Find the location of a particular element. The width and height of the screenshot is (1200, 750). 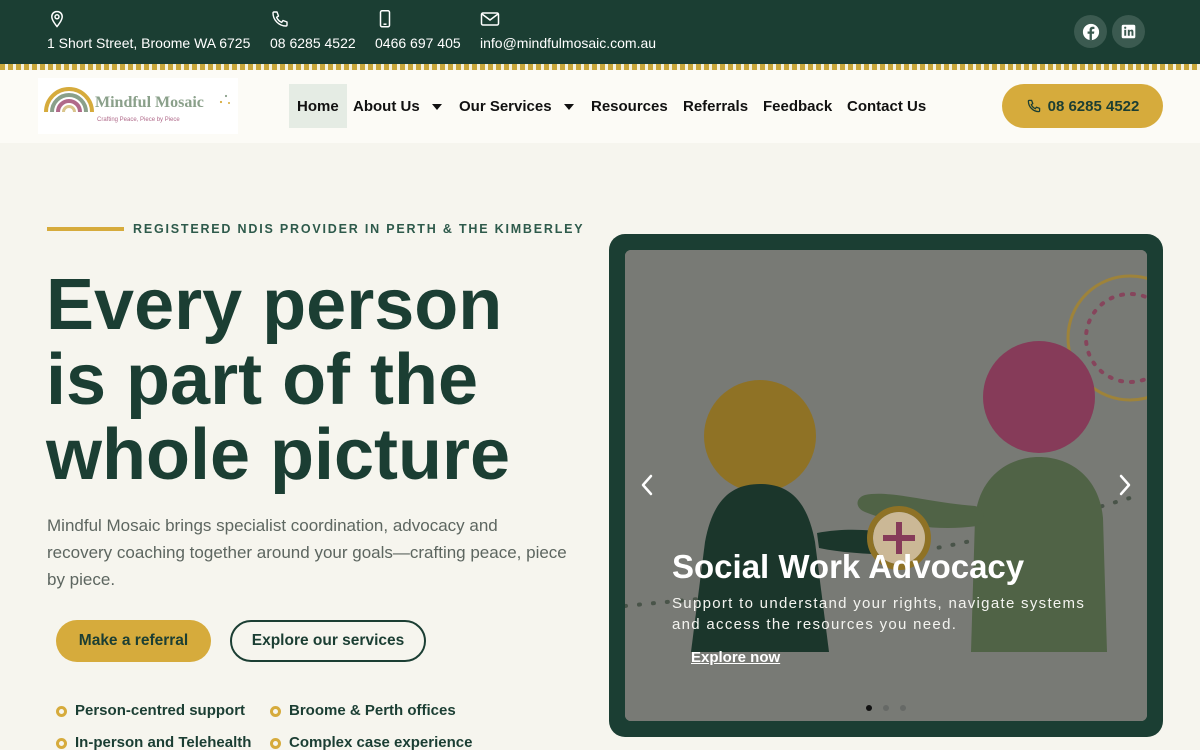

explore-services-button: Explore our services is located at coordinates (328, 641).